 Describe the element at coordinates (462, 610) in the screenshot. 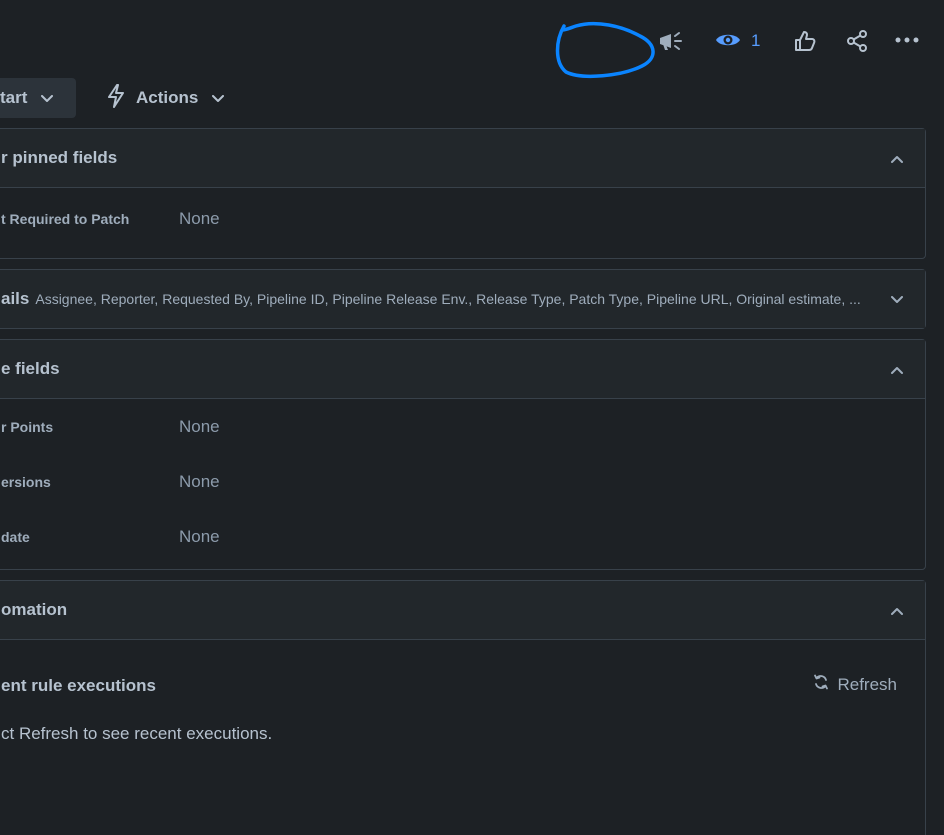

I see `automation-header: omation` at that location.